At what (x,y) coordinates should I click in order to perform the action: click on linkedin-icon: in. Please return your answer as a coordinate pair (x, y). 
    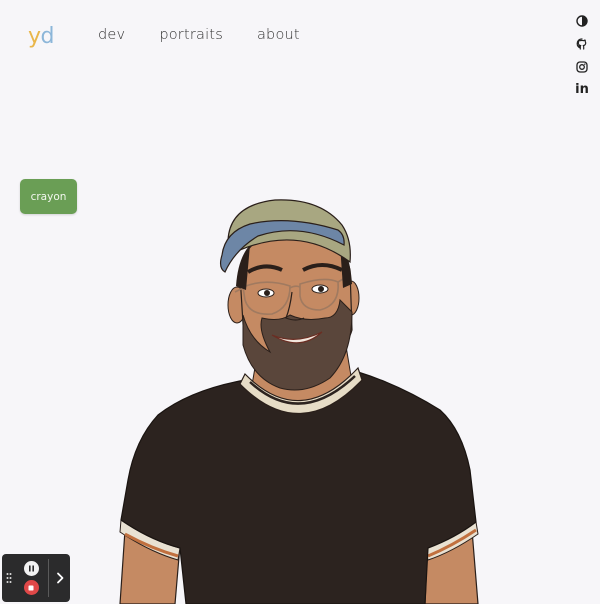
    Looking at the image, I should click on (582, 90).